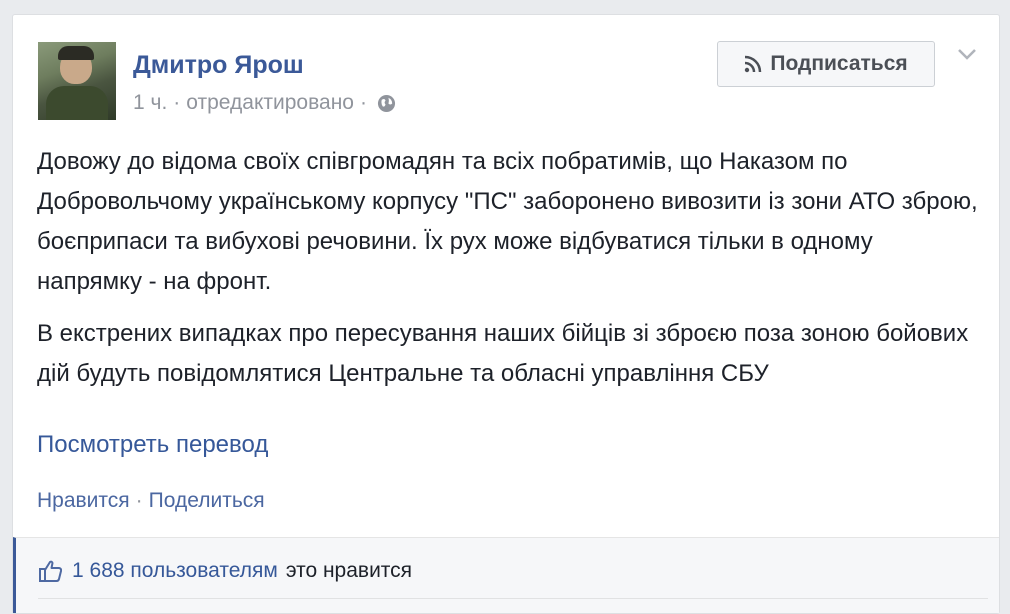 The image size is (1010, 614). What do you see at coordinates (83, 500) in the screenshot?
I see `like-link: Нравится` at bounding box center [83, 500].